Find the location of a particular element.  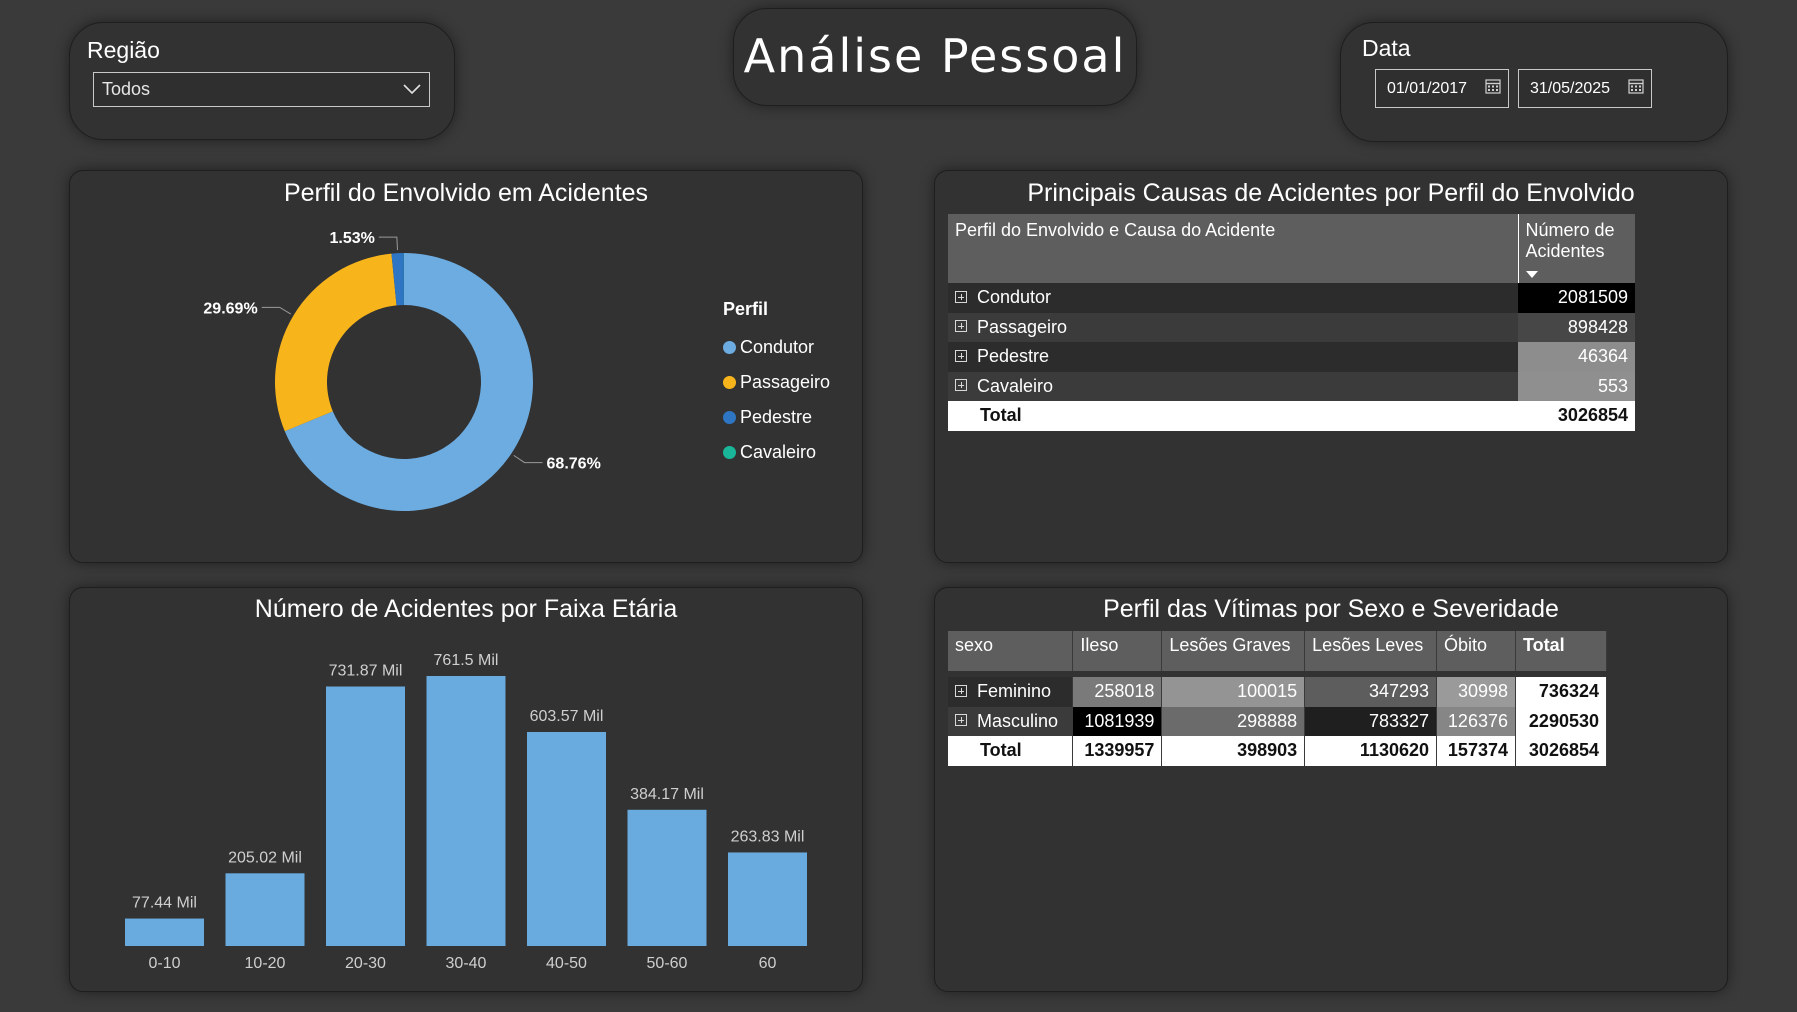

x-tick-label: 50-60 is located at coordinates (667, 963).